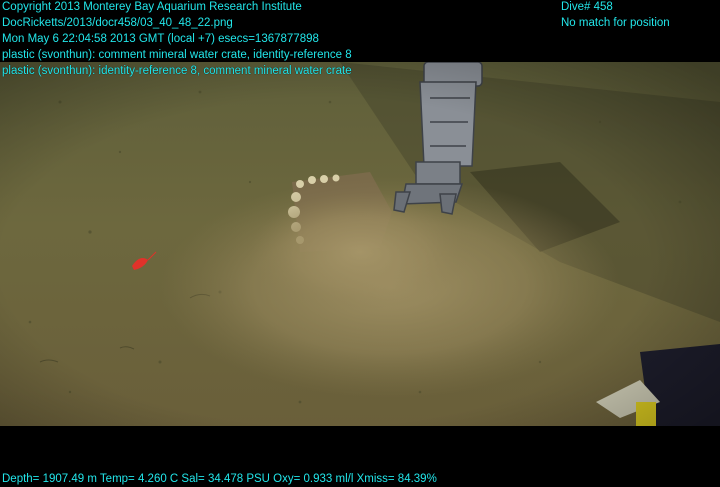  What do you see at coordinates (615, 15) in the screenshot?
I see `overlay-header-right: Dive# 458 No match for position` at bounding box center [615, 15].